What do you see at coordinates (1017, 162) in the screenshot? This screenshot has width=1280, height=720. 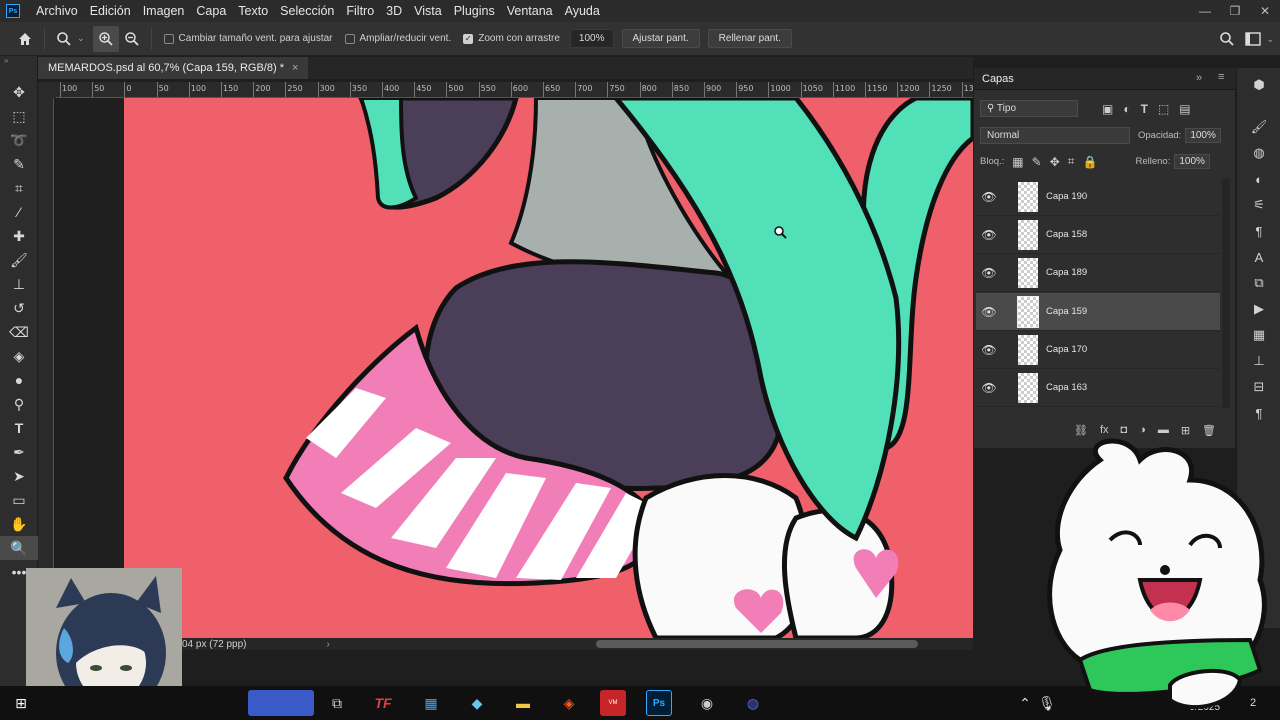 I see `lock-transparency-icon: ▦` at bounding box center [1017, 162].